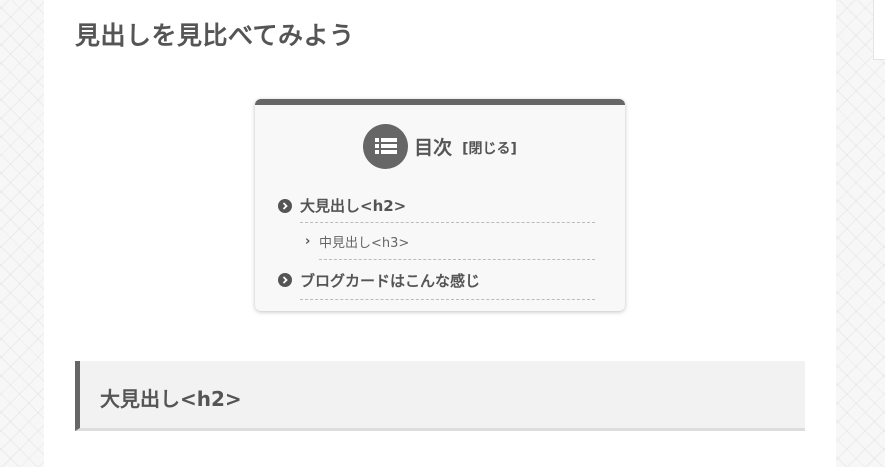 This screenshot has width=885, height=467. What do you see at coordinates (308, 241) in the screenshot?
I see `chevron-right-icon: ›` at bounding box center [308, 241].